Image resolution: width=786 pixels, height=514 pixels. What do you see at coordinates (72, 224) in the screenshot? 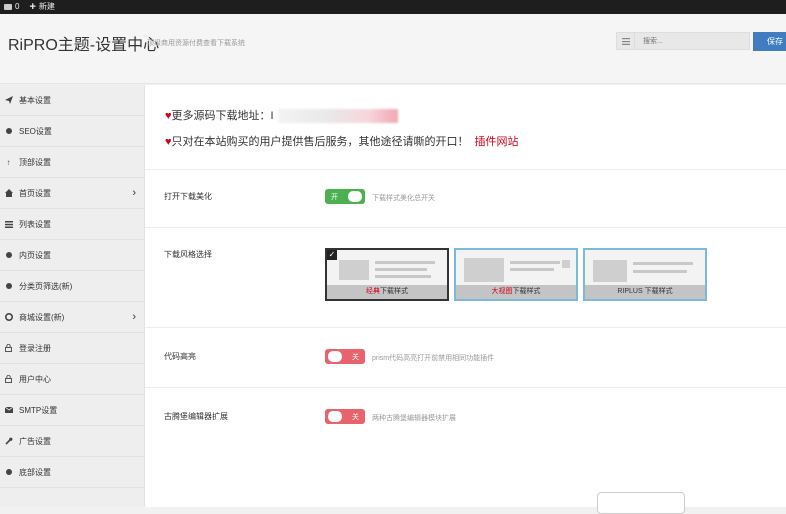
I see `sidebar-item-list: 列表设置` at bounding box center [72, 224].